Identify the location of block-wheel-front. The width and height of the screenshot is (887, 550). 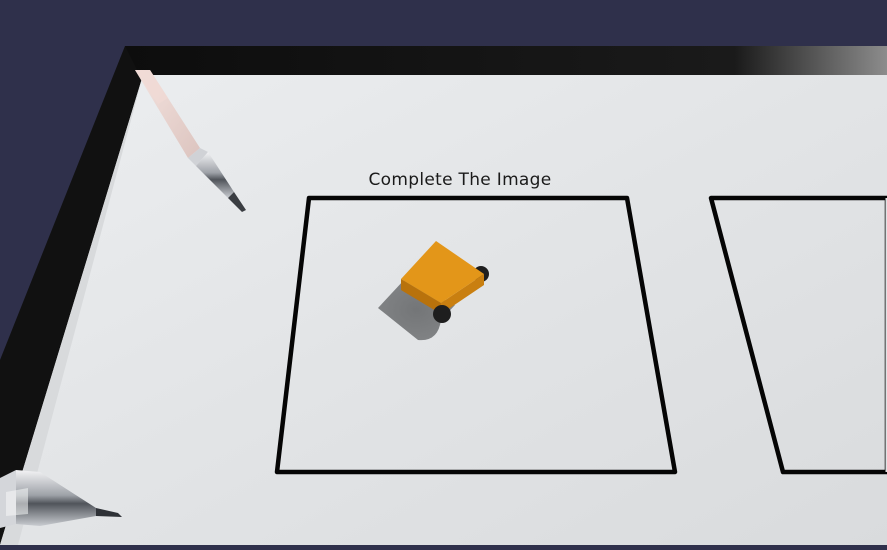
(442, 314).